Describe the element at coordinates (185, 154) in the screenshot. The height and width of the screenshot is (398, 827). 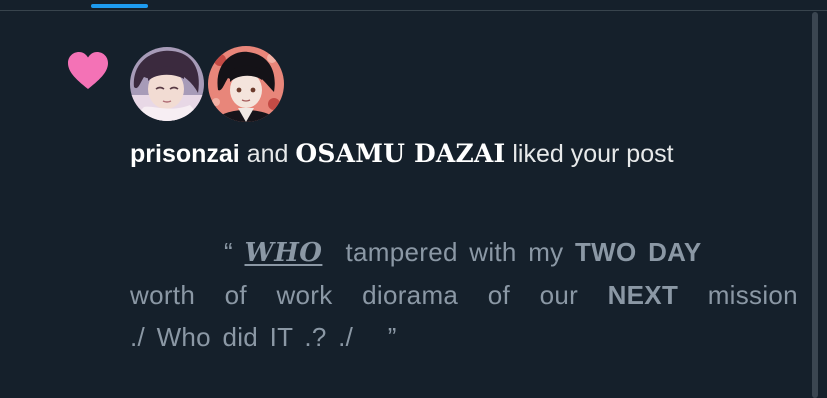
I see `user-link-prisonzai: prisonzai` at that location.